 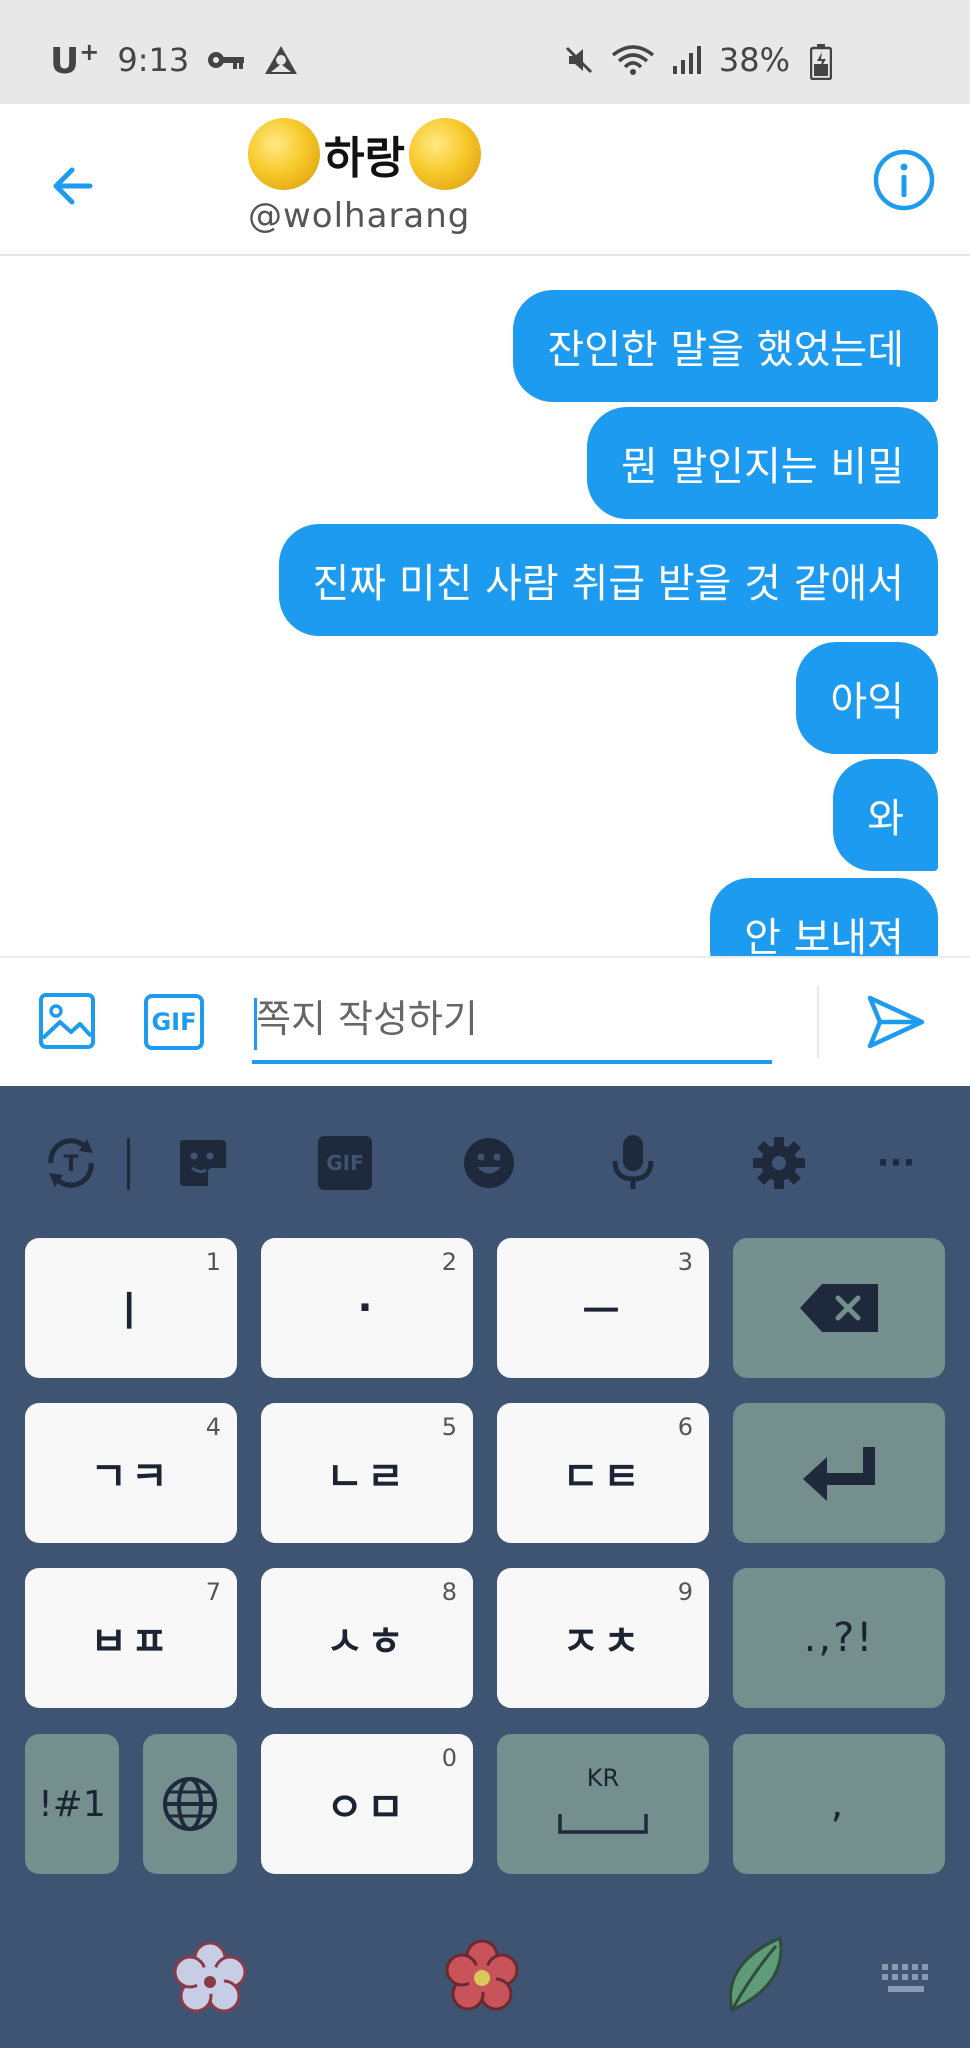 I want to click on hiking-app-icon, so click(x=281, y=60).